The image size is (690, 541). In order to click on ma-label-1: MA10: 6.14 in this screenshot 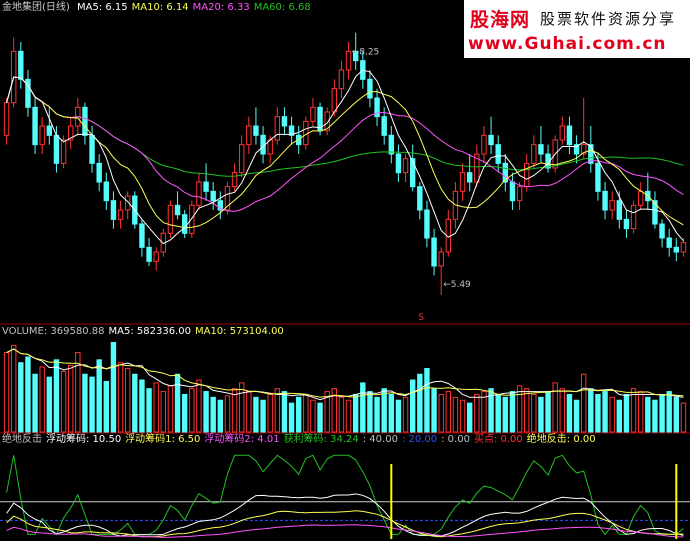, I will do `click(160, 7)`.